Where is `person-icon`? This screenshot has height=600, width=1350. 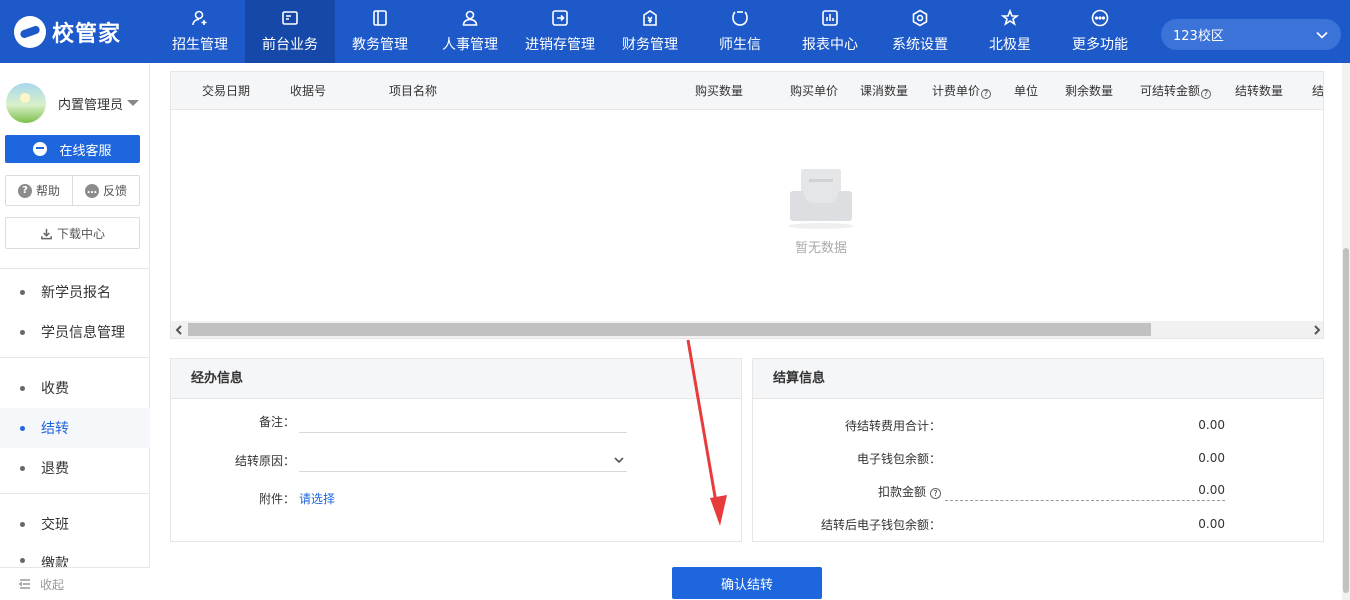
person-icon is located at coordinates (470, 18).